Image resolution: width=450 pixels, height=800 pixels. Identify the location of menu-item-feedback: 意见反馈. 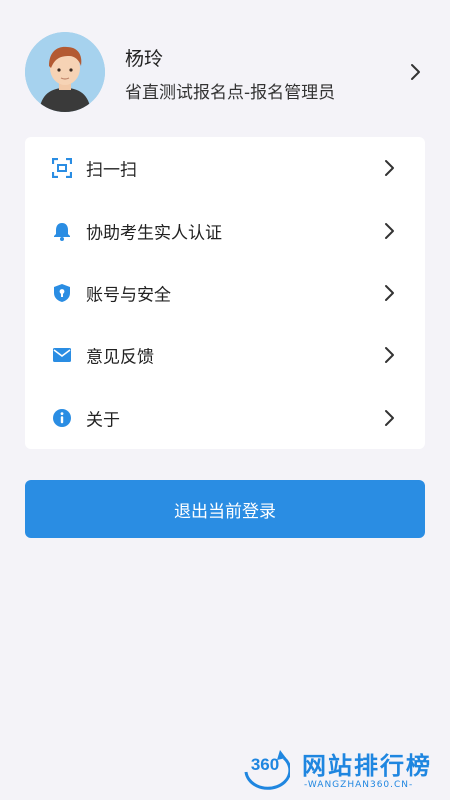
(225, 355).